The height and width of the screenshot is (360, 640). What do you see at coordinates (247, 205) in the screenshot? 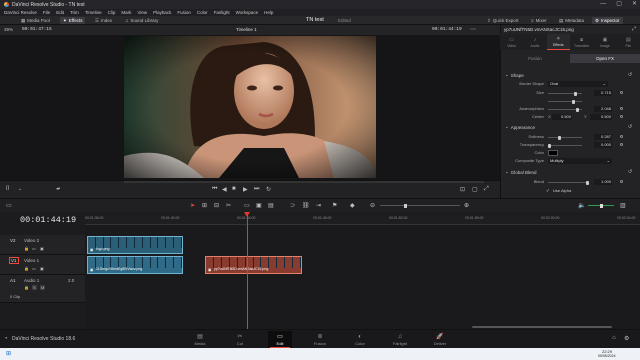
I see `insert-clip-icon: ▭` at bounding box center [247, 205].